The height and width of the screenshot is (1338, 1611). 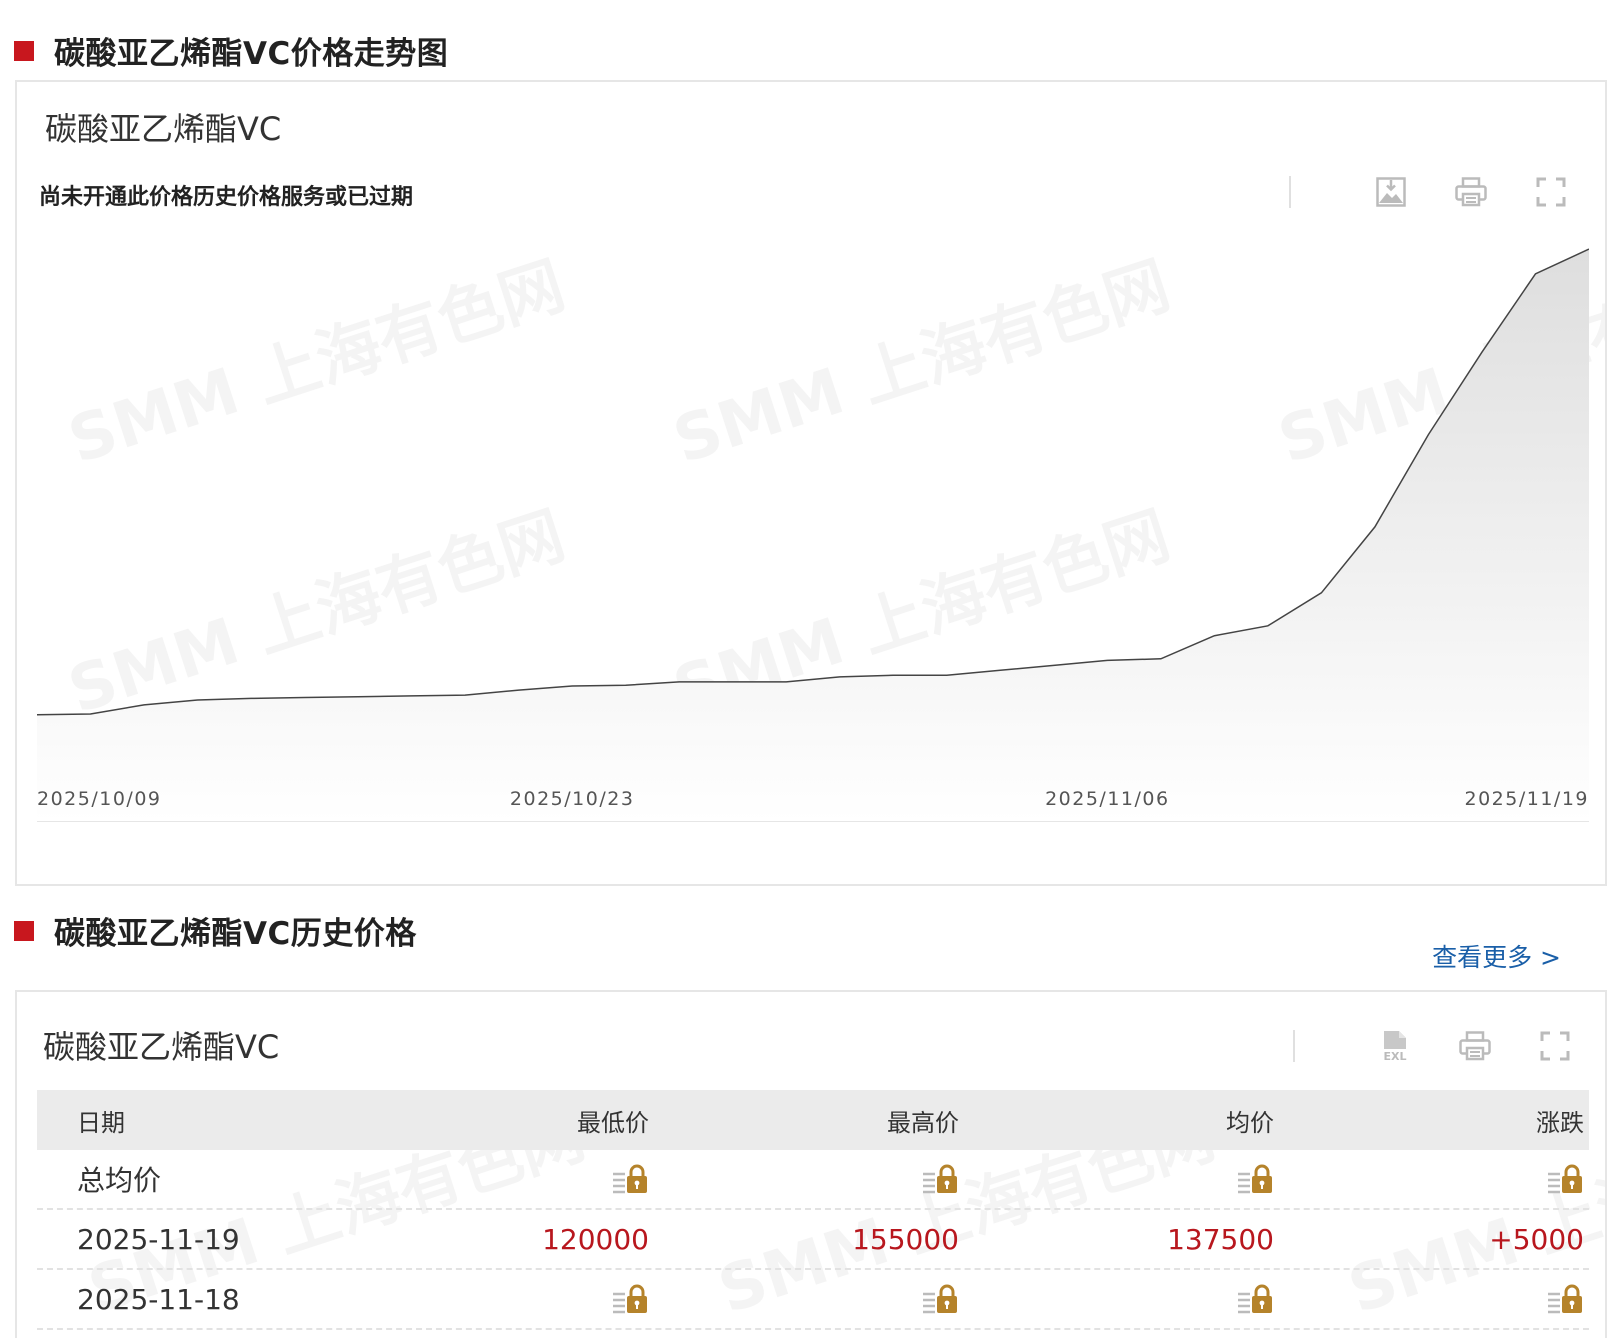 I want to click on chart-section-title: 碳酸亚乙烯酯VC价格走势图, so click(x=251, y=54).